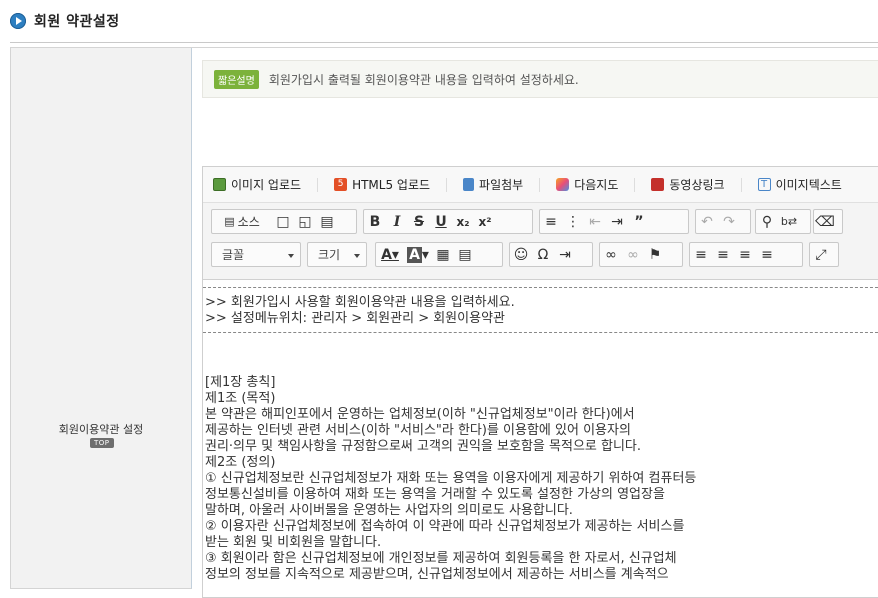  I want to click on document-group: ▤ 소스 □ ◱ ▤, so click(284, 221).